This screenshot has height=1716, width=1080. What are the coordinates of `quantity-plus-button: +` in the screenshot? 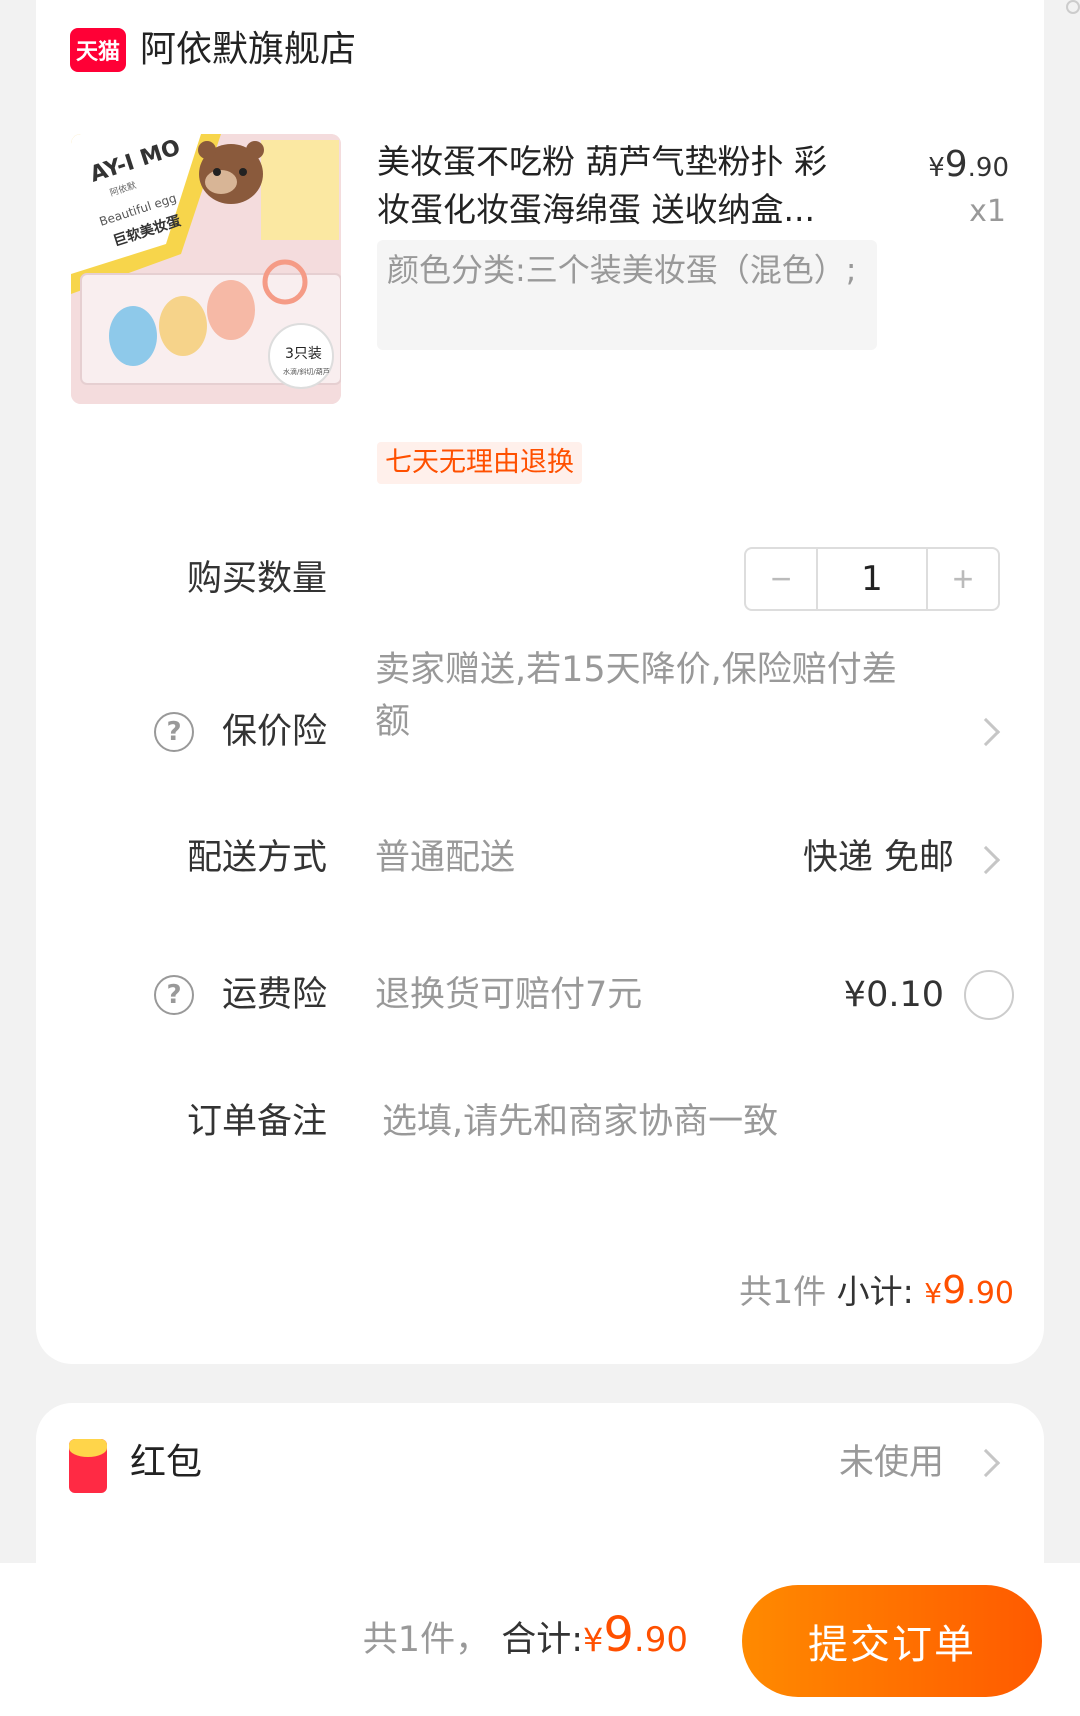 It's located at (962, 579).